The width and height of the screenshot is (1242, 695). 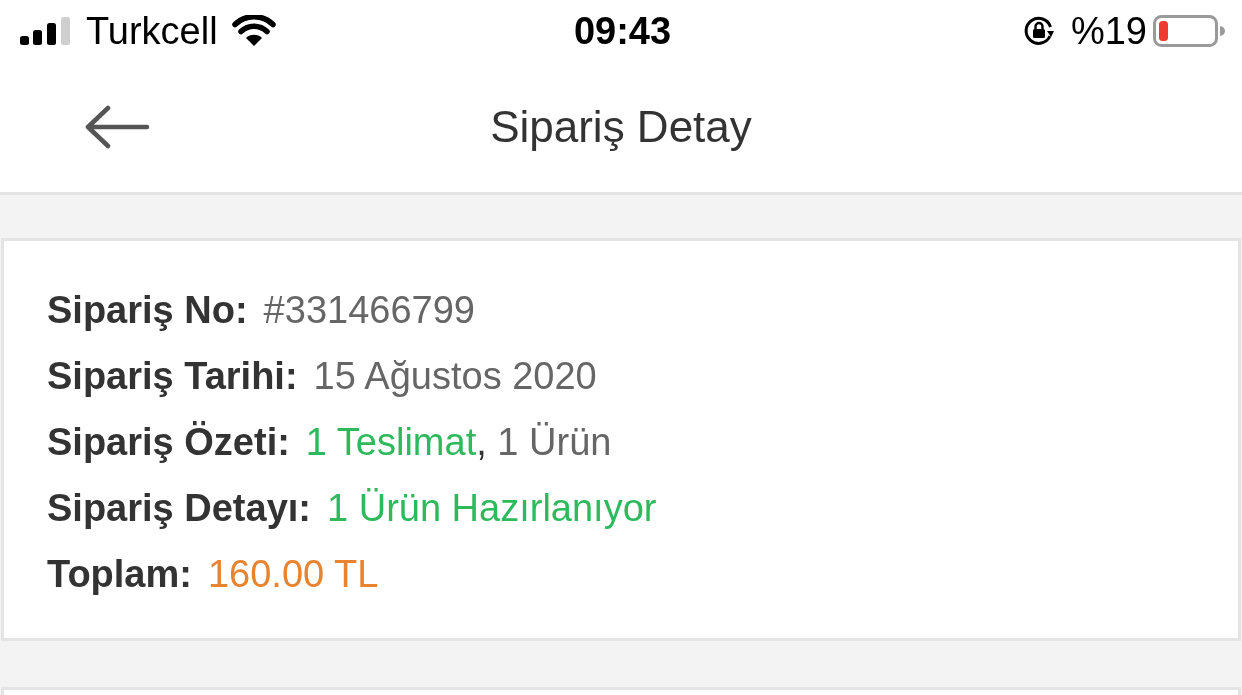 I want to click on detail-value: 1 Ürün Hazırlanıyor, so click(x=492, y=508).